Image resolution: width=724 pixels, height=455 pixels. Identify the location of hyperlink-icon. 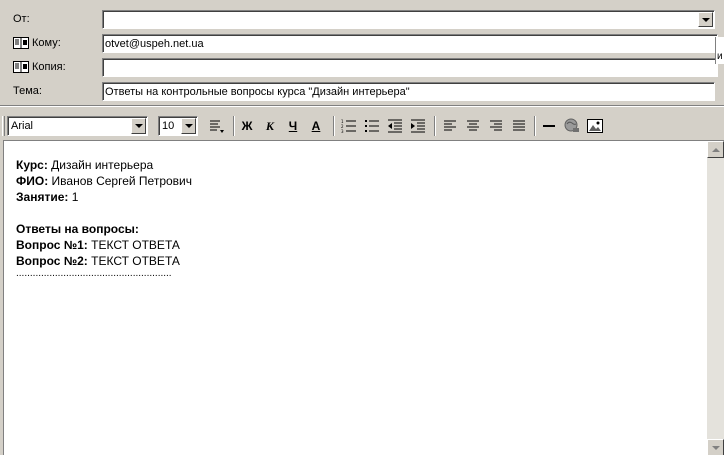
(571, 125).